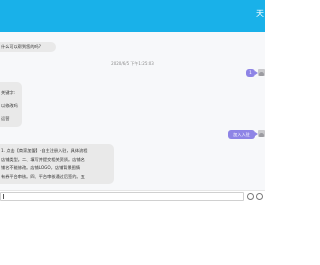 This screenshot has width=320, height=265. Describe the element at coordinates (250, 196) in the screenshot. I see `emoji-icon` at that location.